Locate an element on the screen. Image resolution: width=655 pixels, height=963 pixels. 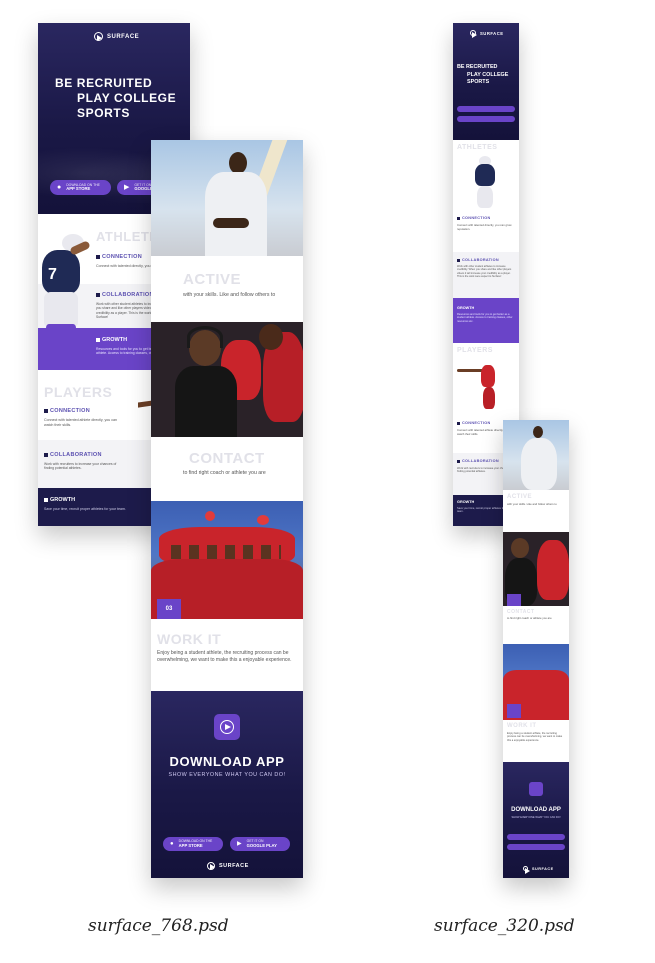
players-title: PLAYERS is located at coordinates (78, 392).